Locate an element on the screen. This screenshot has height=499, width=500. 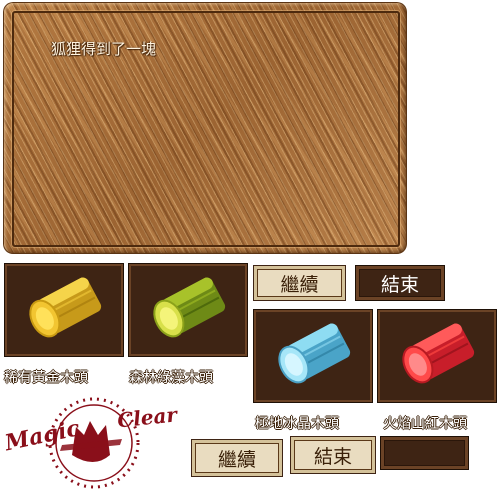
continue-button-pressed: 繼續 is located at coordinates (237, 458).